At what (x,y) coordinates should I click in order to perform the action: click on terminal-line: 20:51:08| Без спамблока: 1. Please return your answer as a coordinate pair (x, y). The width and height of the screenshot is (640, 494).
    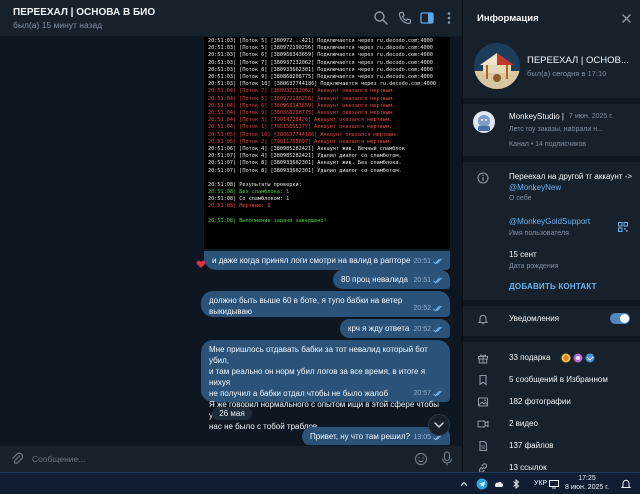
    Looking at the image, I should click on (249, 192).